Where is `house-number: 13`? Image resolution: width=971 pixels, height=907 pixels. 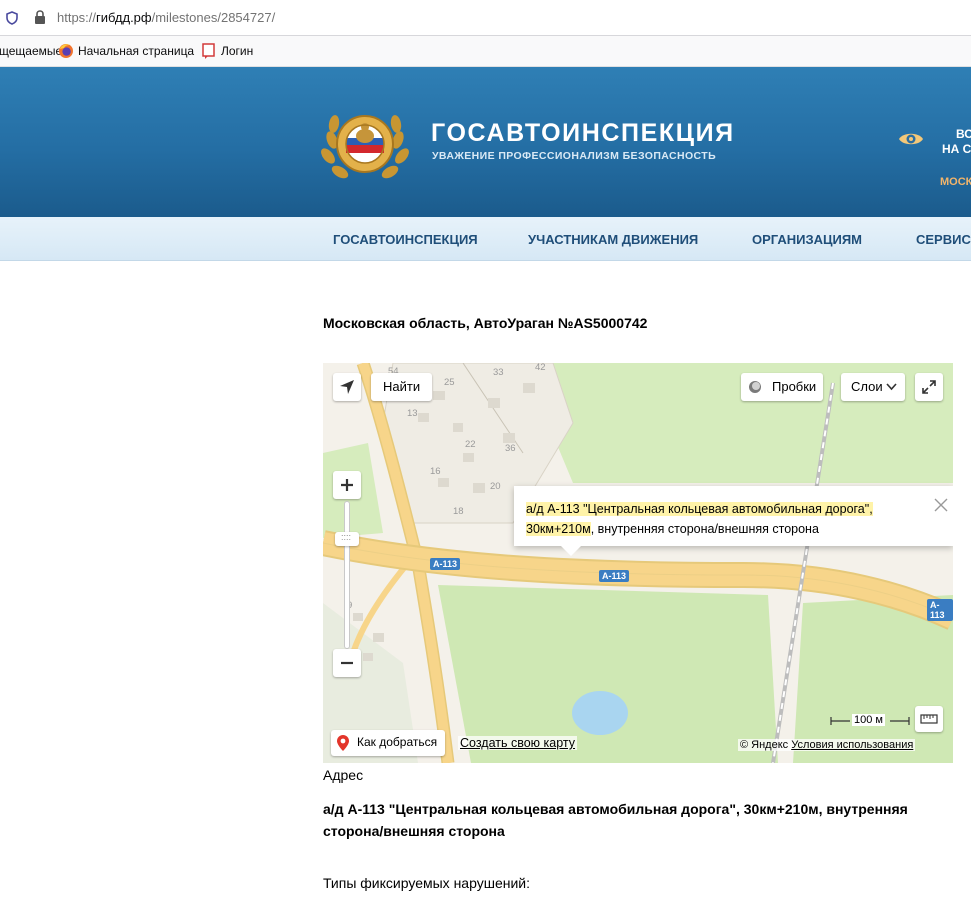
house-number: 13 is located at coordinates (412, 413).